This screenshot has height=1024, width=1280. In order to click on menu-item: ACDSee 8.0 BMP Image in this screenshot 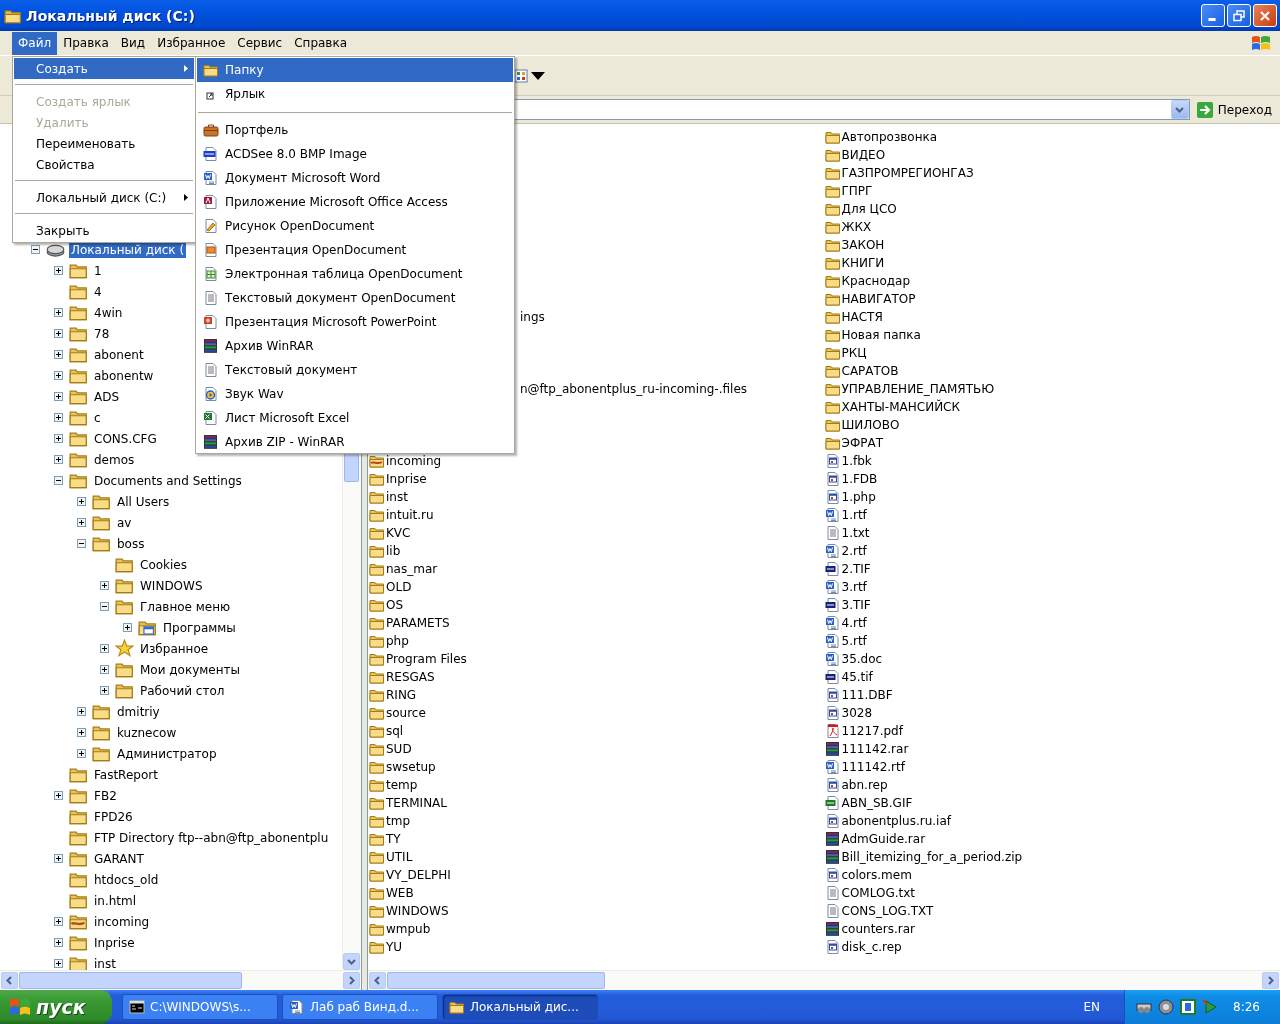, I will do `click(355, 154)`.